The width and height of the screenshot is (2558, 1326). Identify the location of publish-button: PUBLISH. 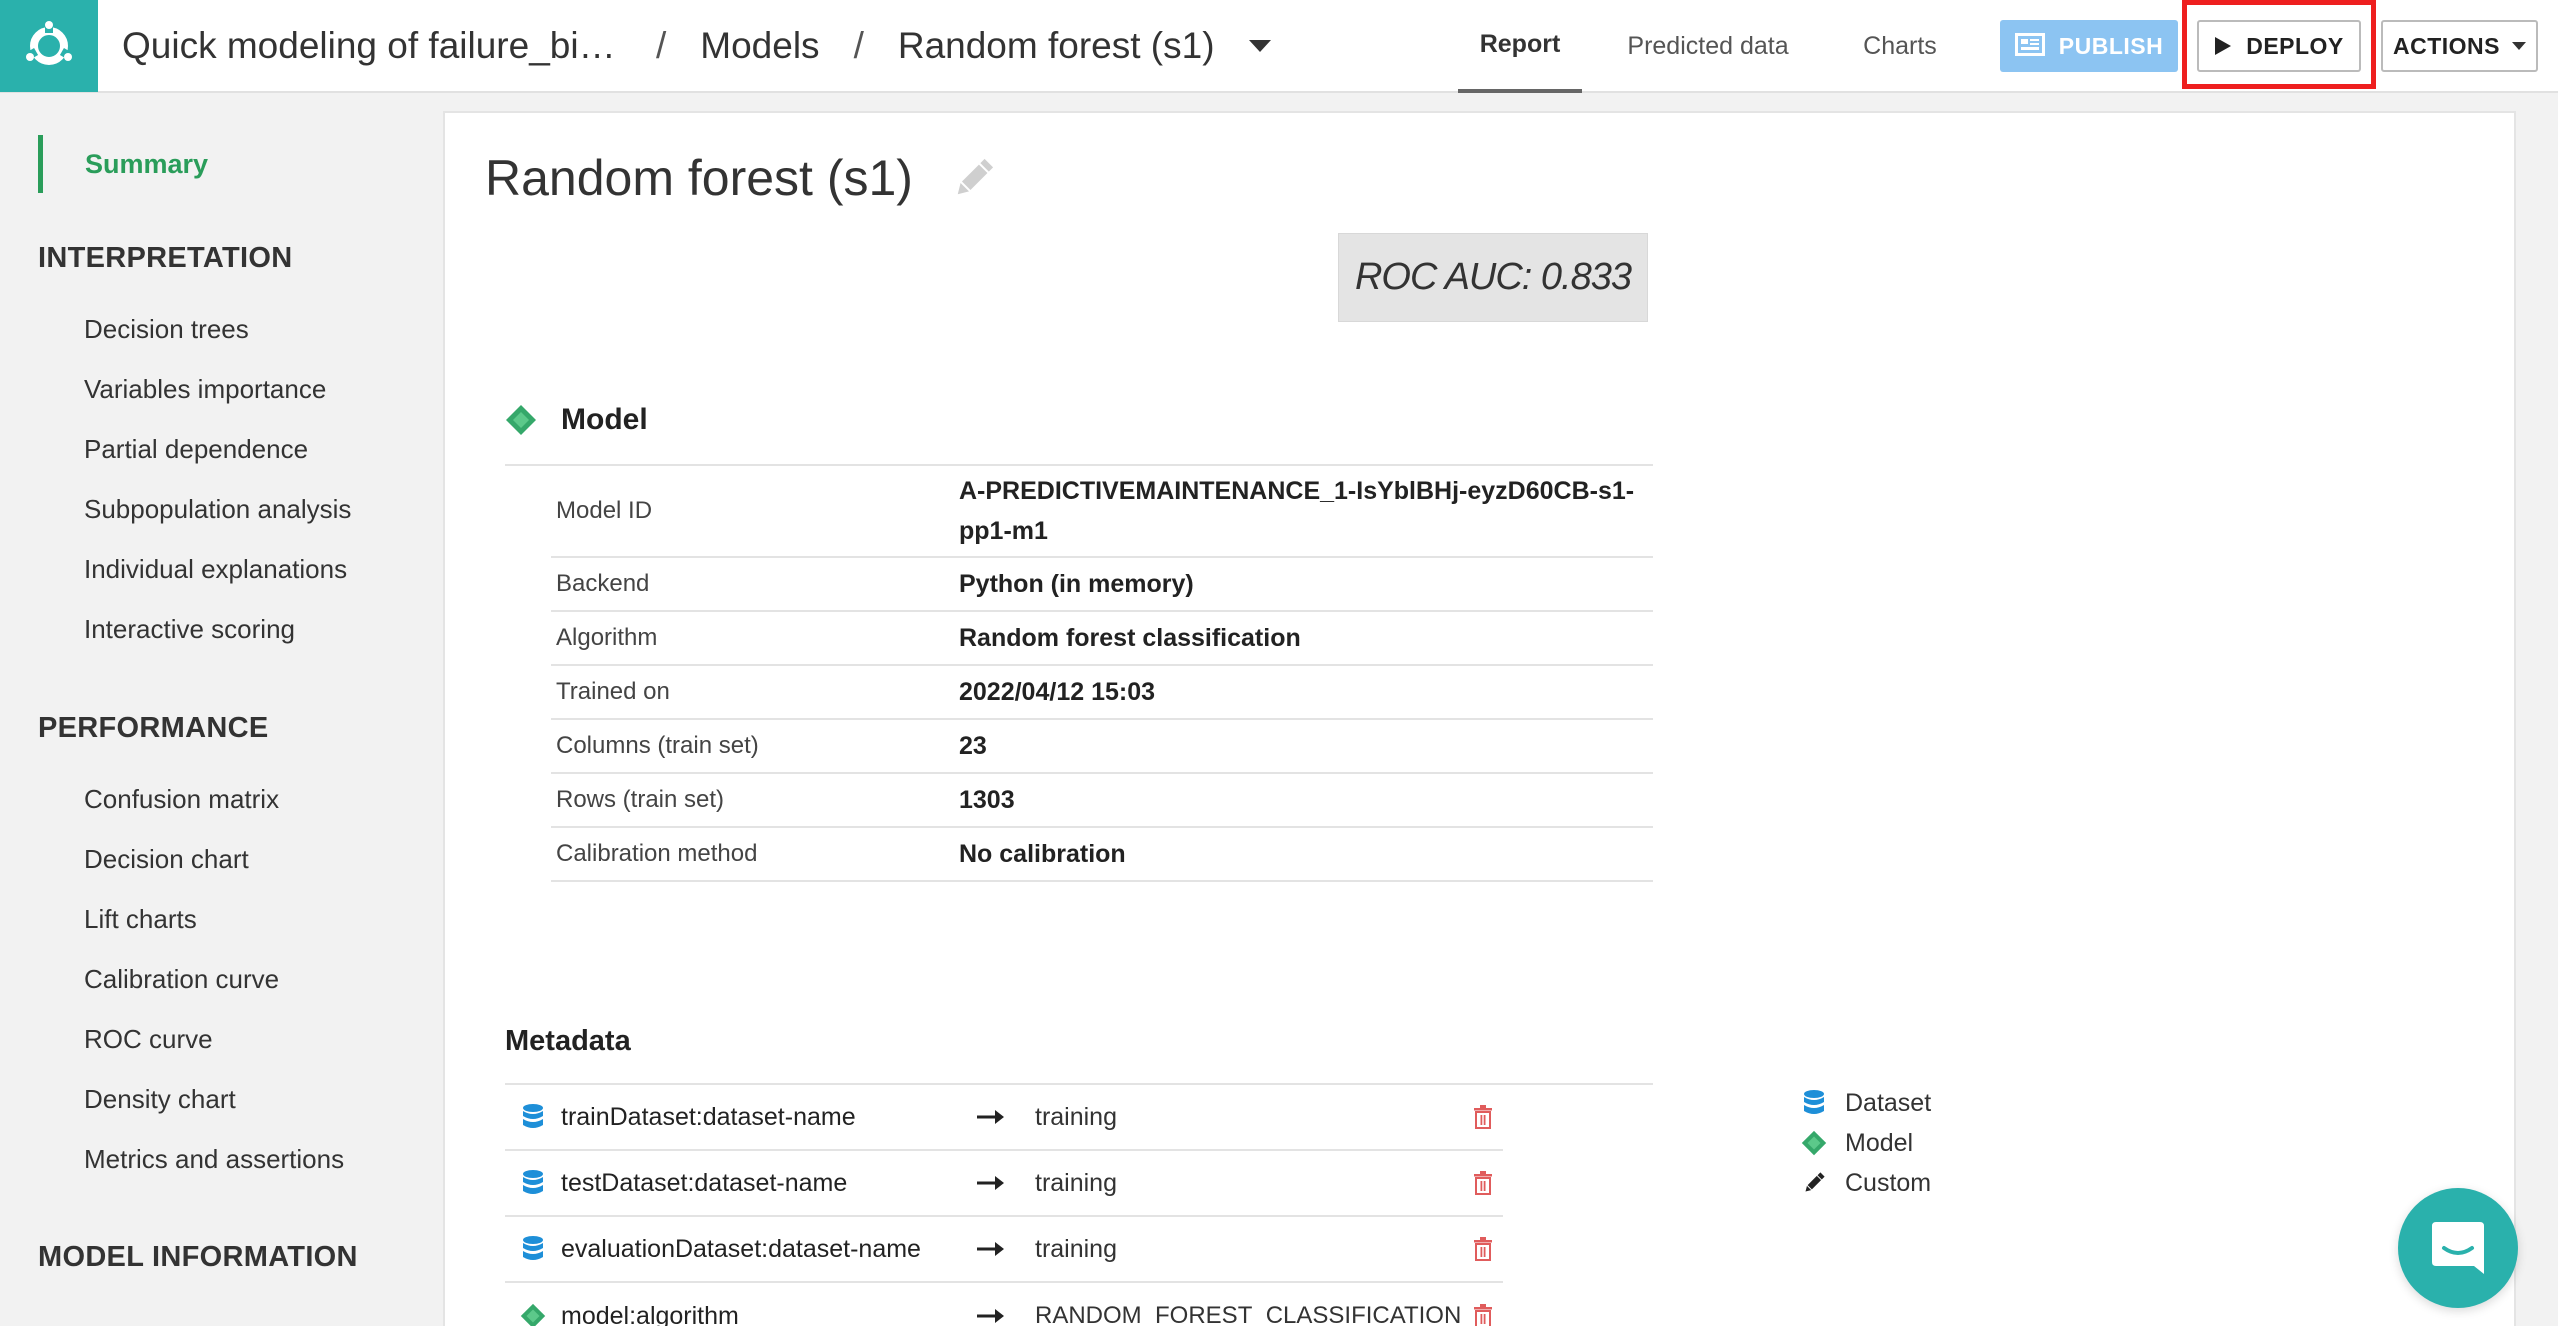
(2089, 46).